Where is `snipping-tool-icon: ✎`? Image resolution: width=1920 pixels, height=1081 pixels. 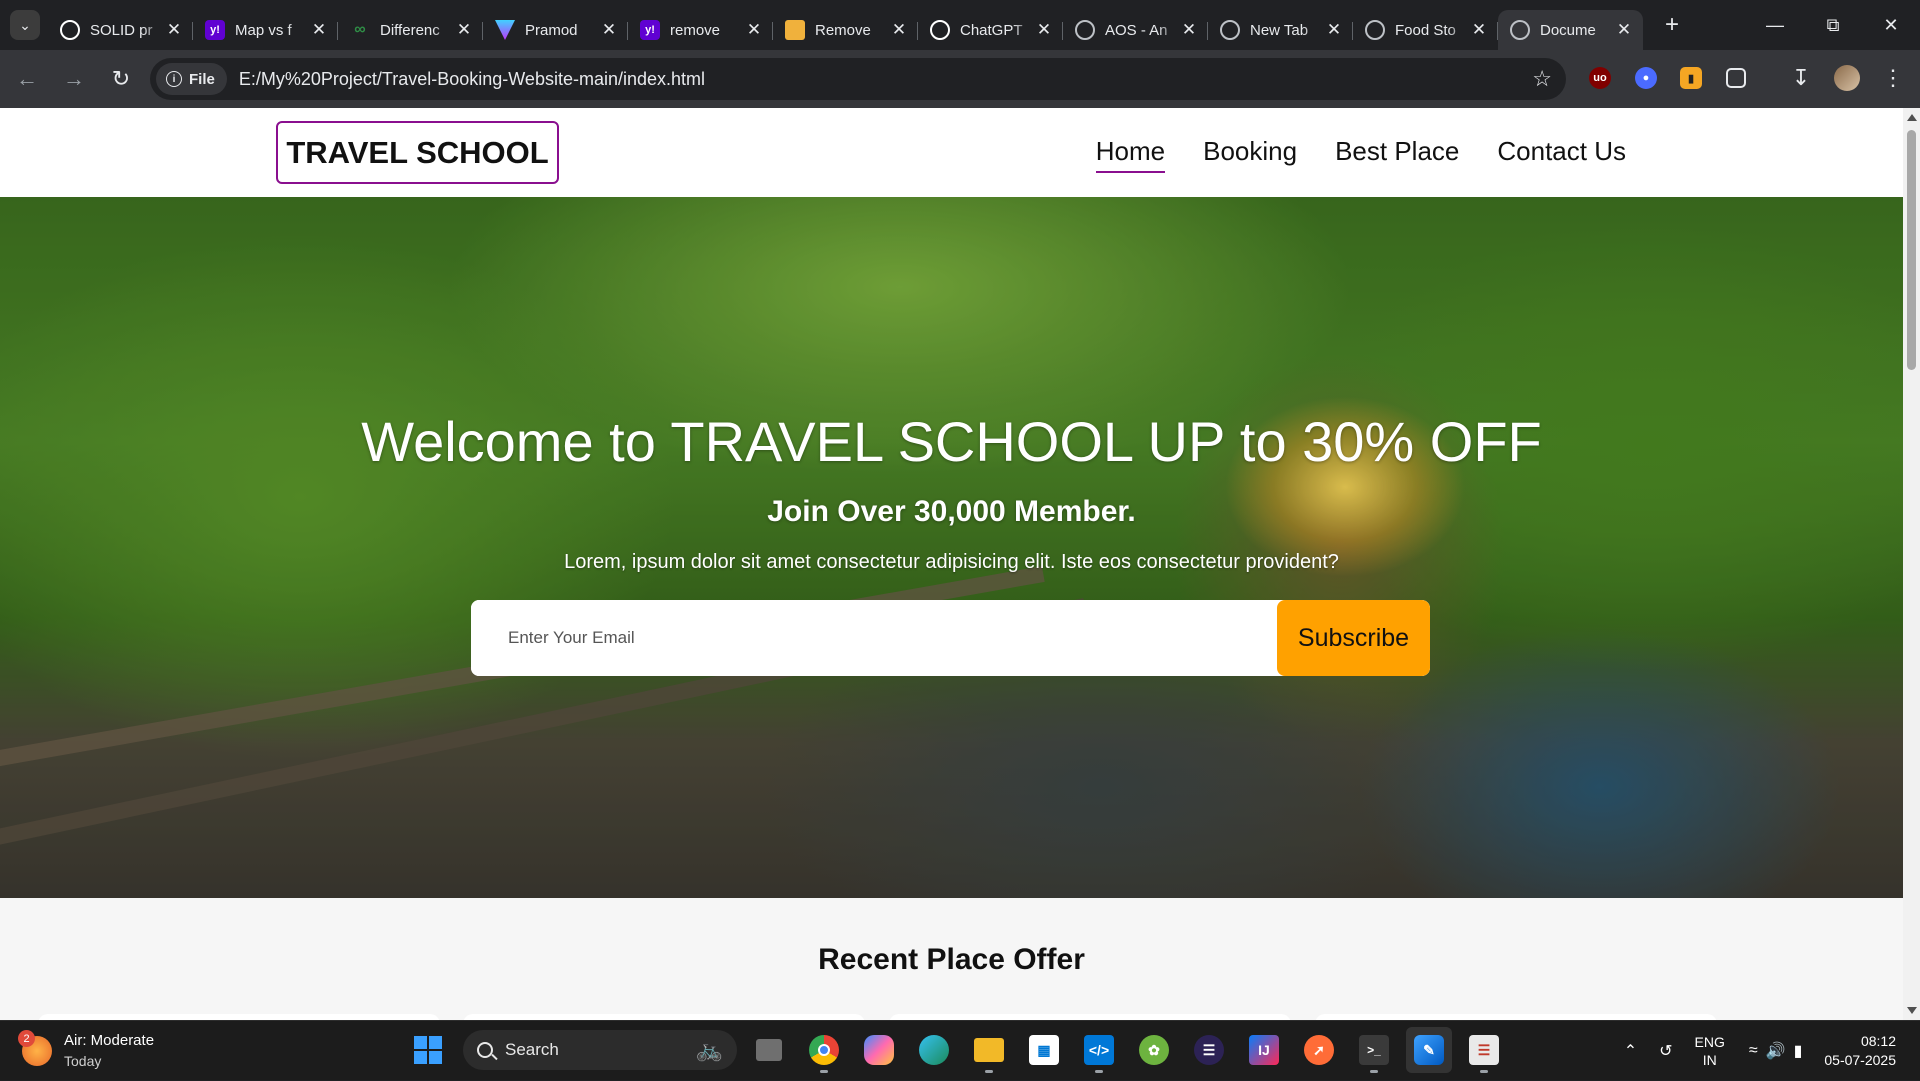
snipping-tool-icon: ✎ is located at coordinates (1429, 1050).